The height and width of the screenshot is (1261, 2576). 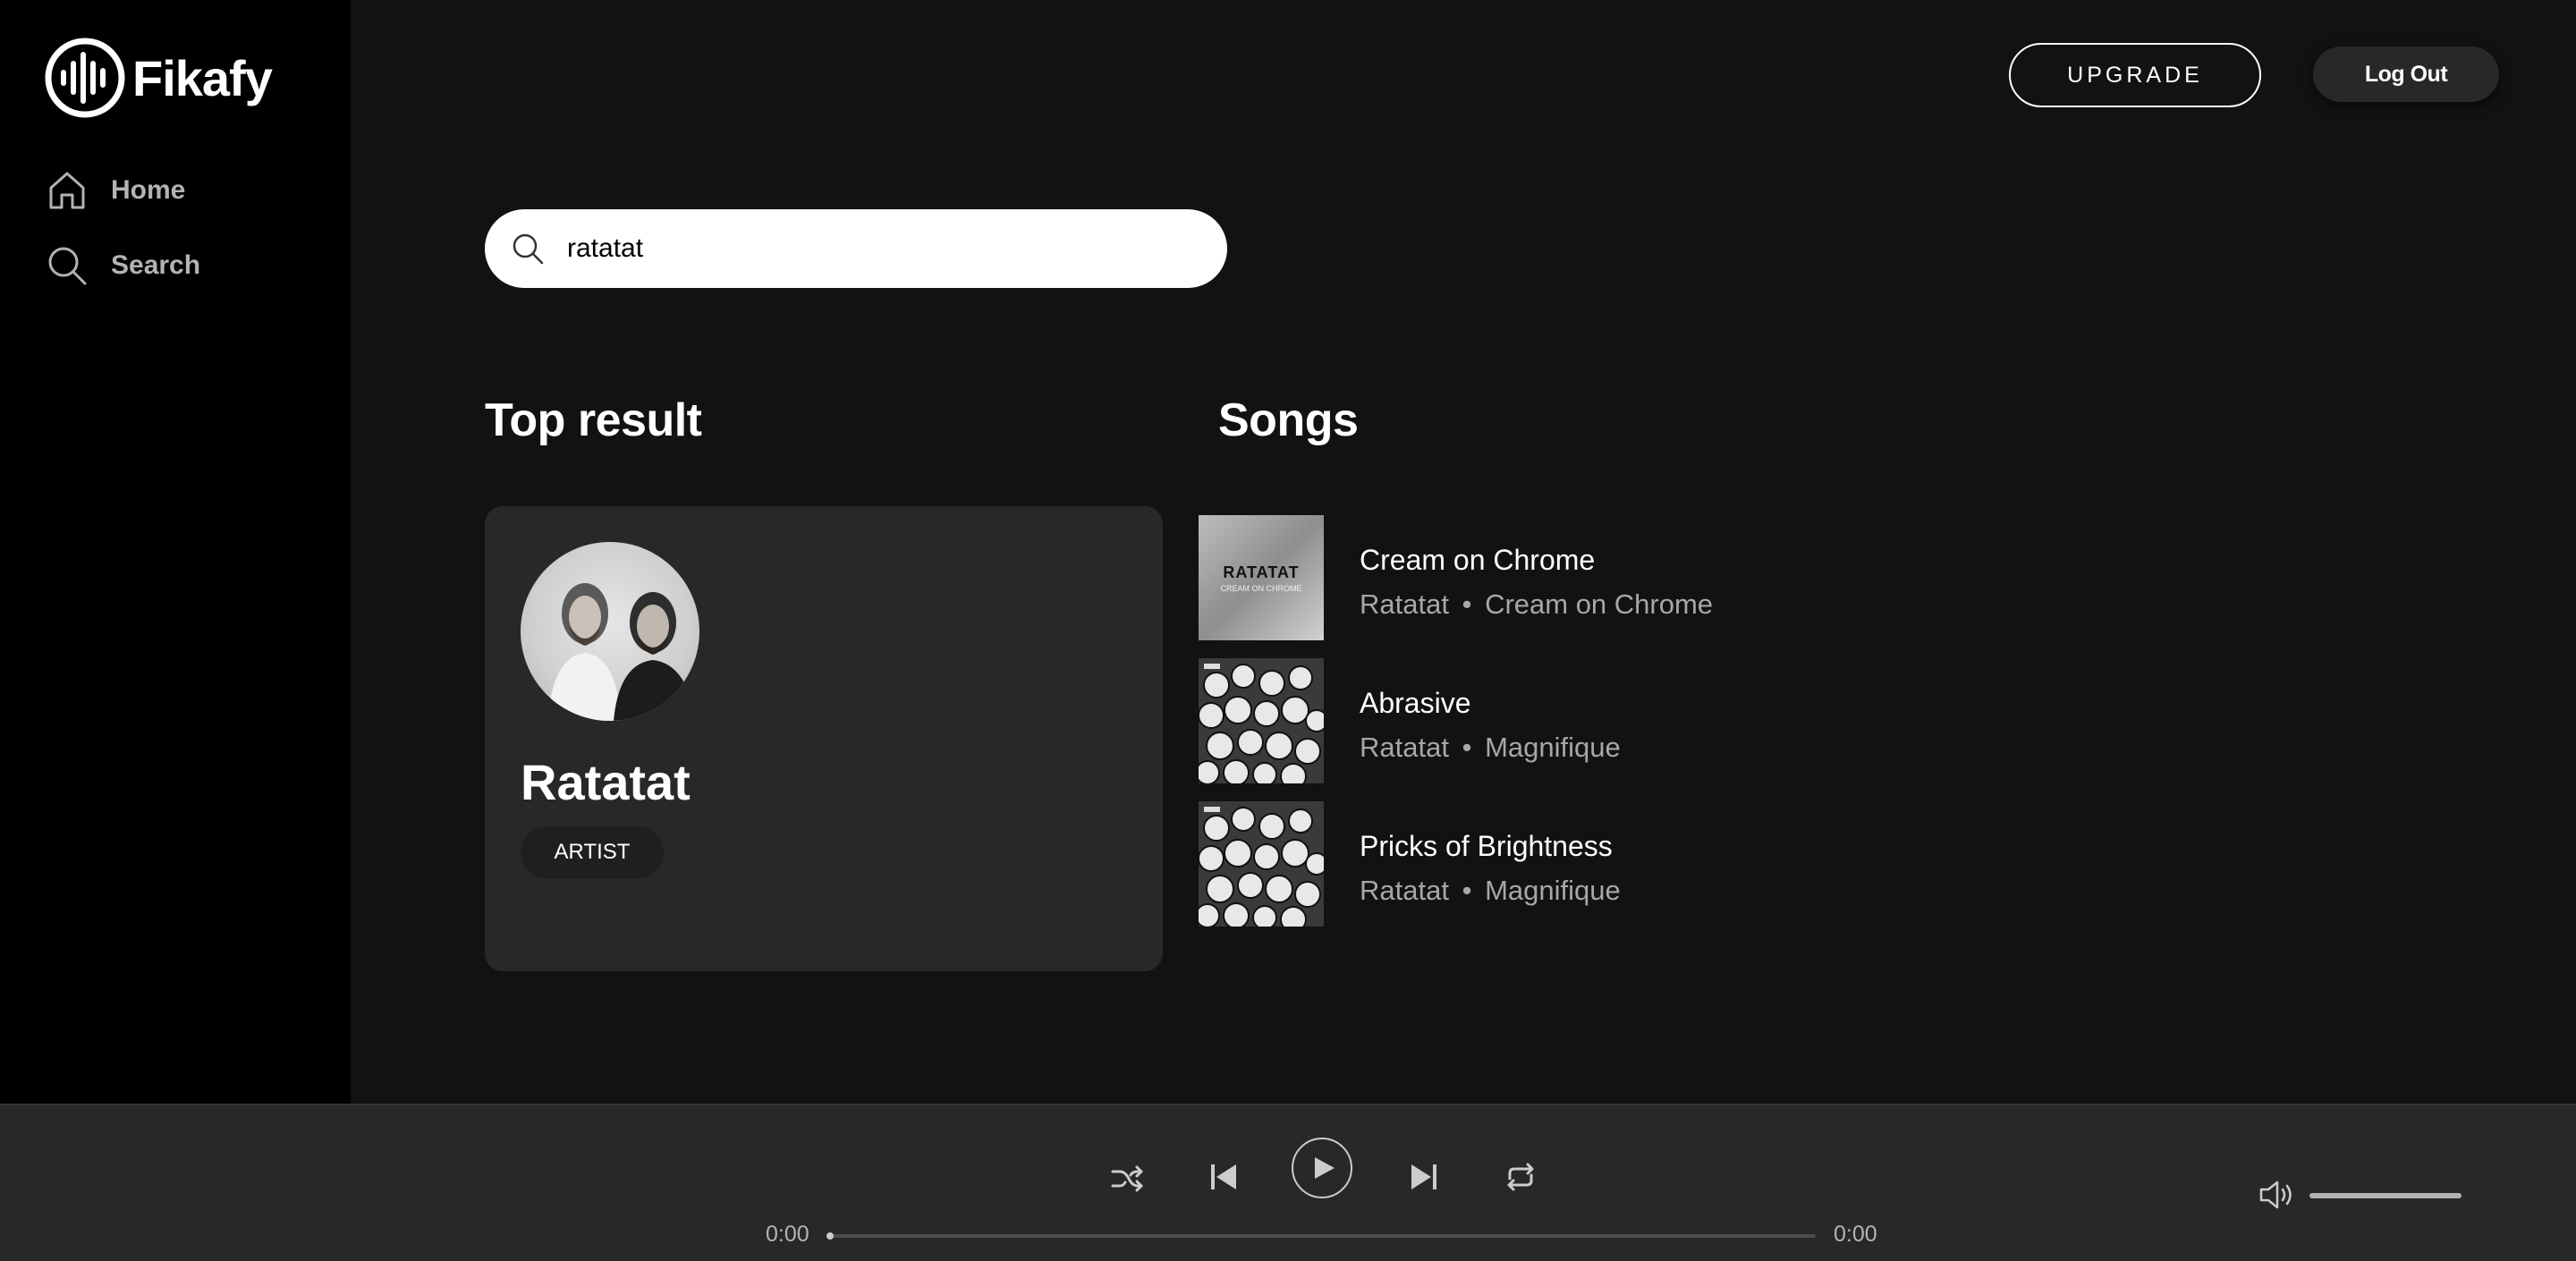 I want to click on next-icon, so click(x=1423, y=1176).